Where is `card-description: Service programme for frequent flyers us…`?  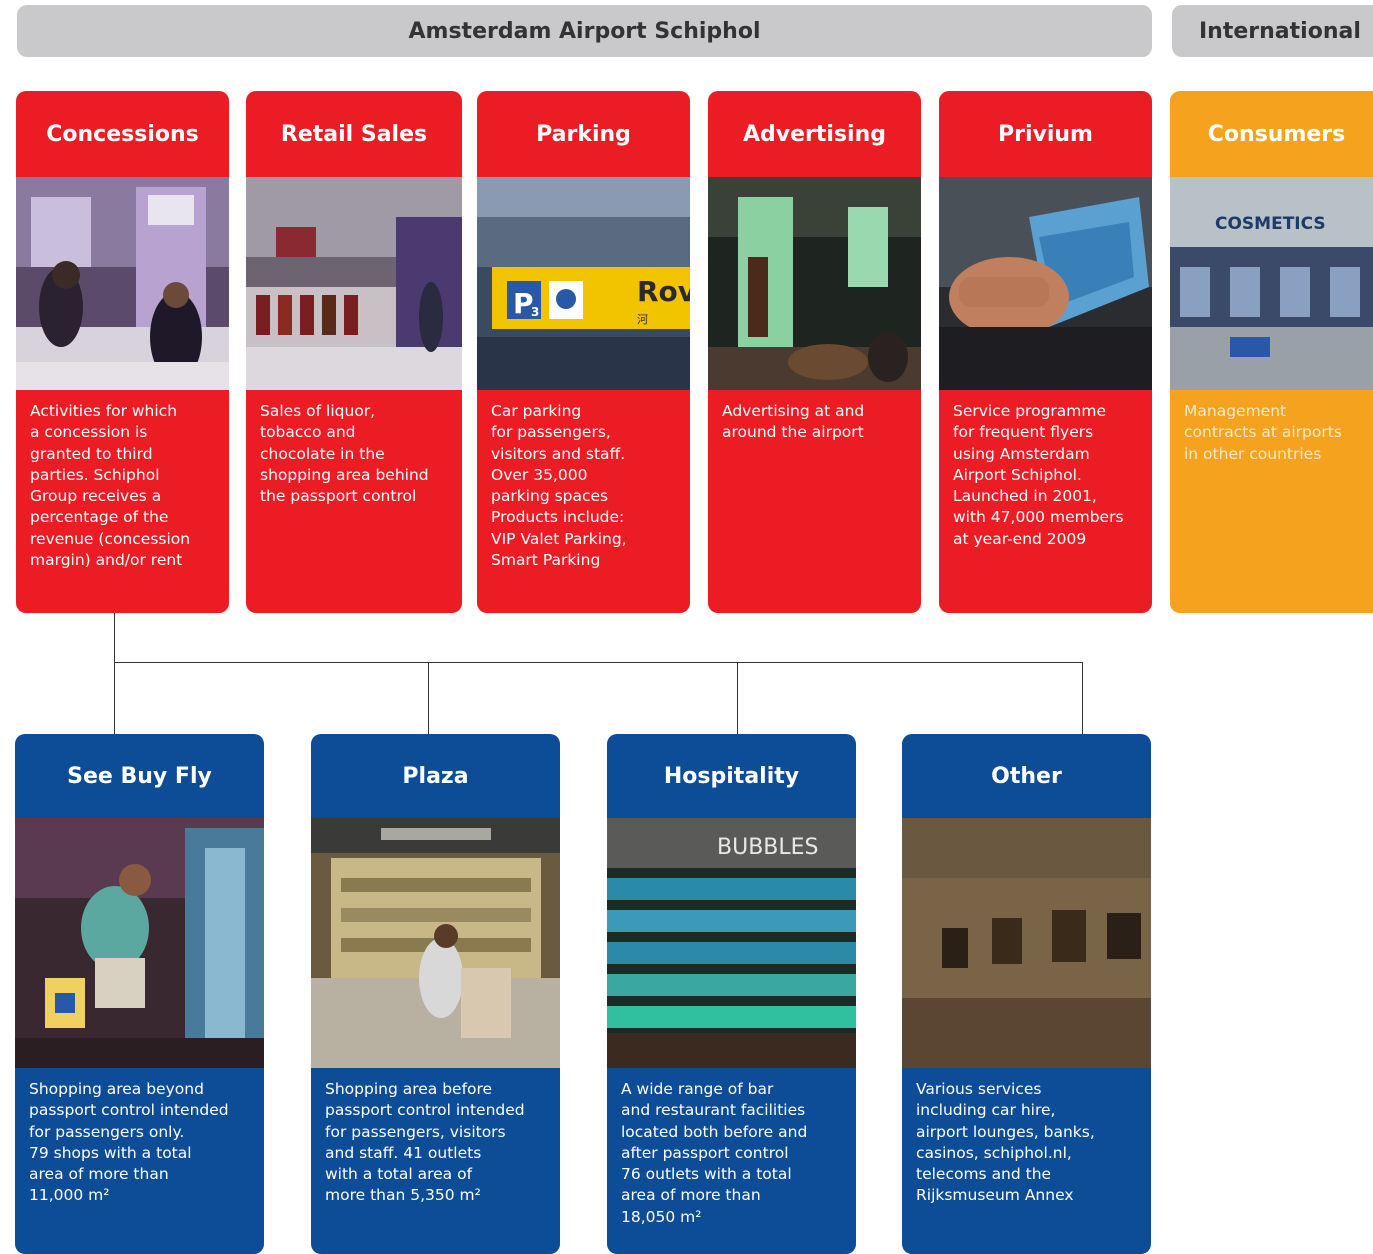 card-description: Service programme for frequent flyers us… is located at coordinates (1038, 475).